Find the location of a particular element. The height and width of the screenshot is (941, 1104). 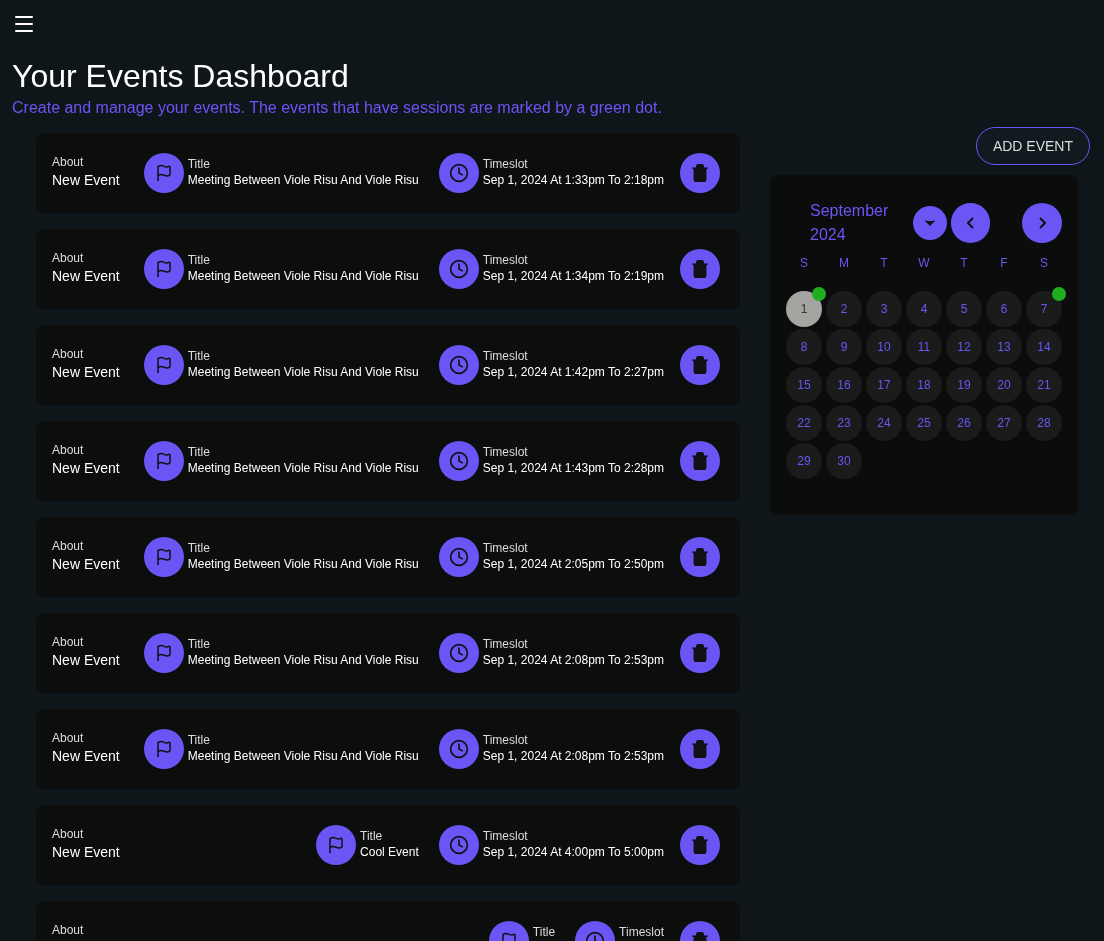

calendar-day: 8 is located at coordinates (804, 347).